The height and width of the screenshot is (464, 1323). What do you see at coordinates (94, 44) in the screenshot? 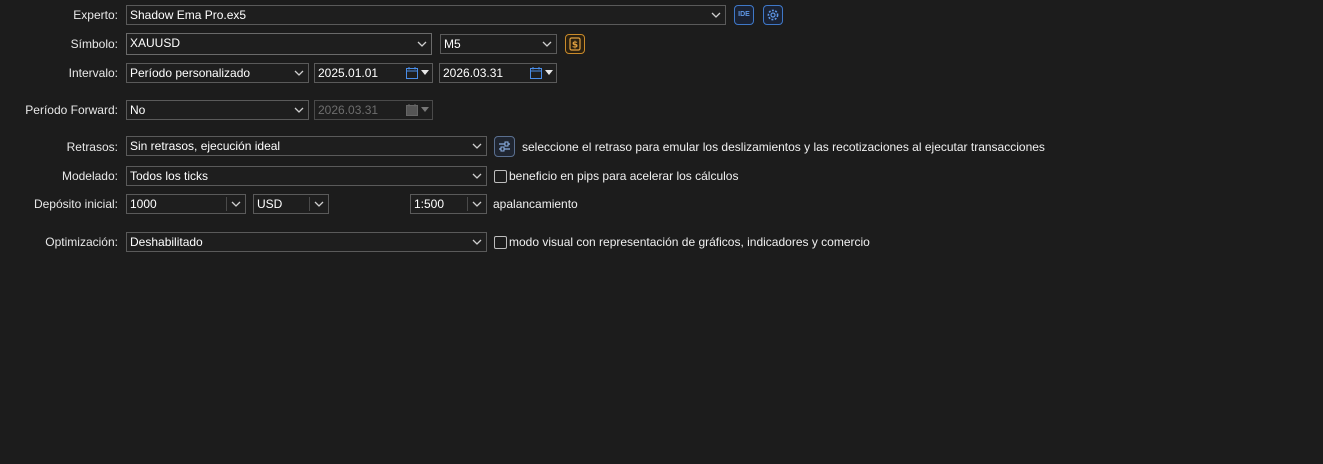
I see `symbol-label: Símbolo:` at bounding box center [94, 44].